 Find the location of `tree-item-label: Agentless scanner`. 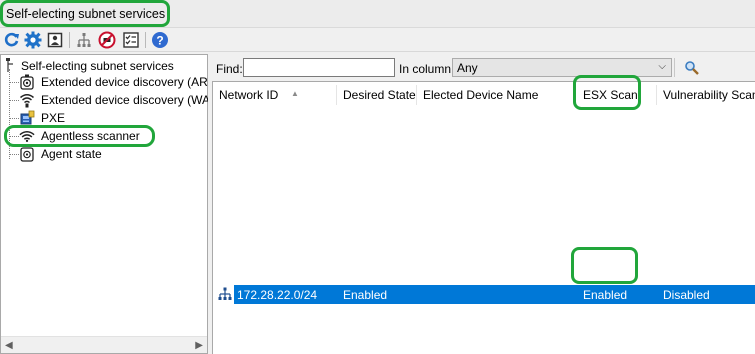

tree-item-label: Agentless scanner is located at coordinates (90, 136).